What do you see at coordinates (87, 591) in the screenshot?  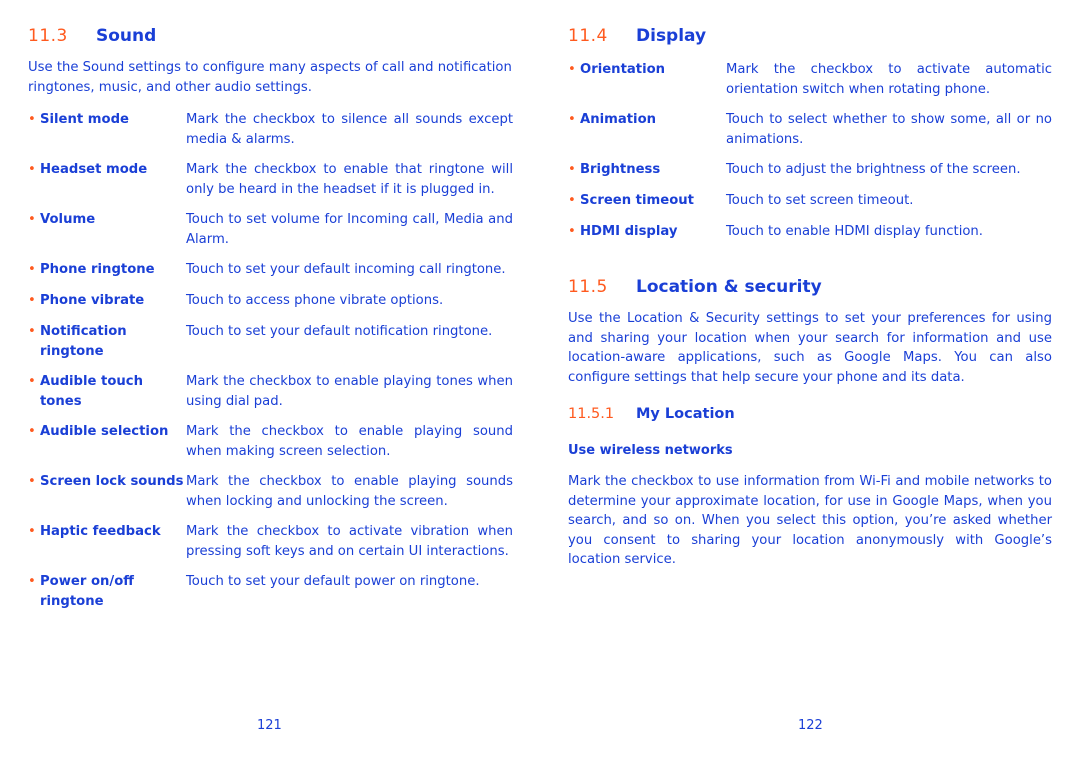 I see `item-term: Power on/off ringtone` at bounding box center [87, 591].